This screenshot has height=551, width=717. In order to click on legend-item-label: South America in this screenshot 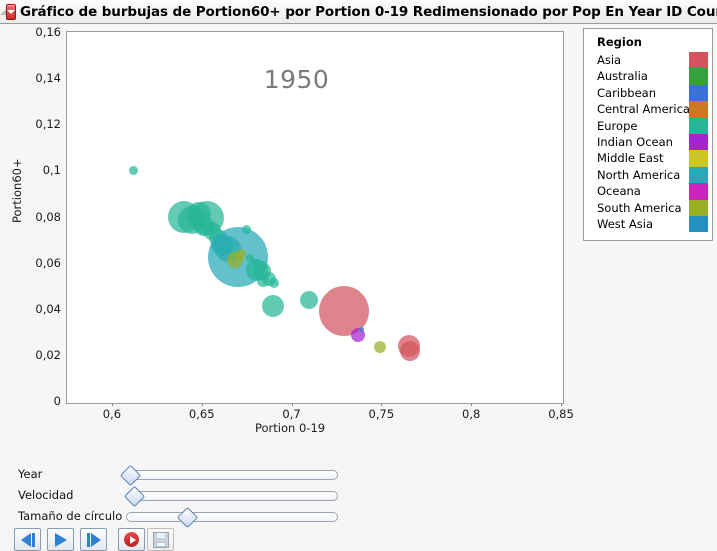, I will do `click(639, 207)`.